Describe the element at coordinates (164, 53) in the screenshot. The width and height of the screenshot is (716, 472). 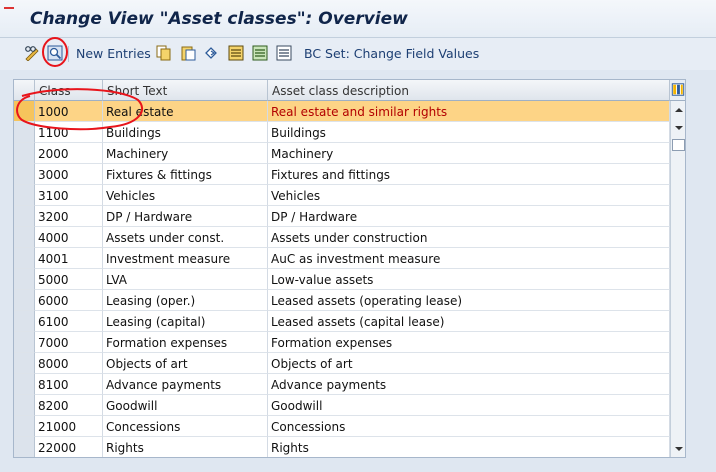
I see `copy-icon` at that location.